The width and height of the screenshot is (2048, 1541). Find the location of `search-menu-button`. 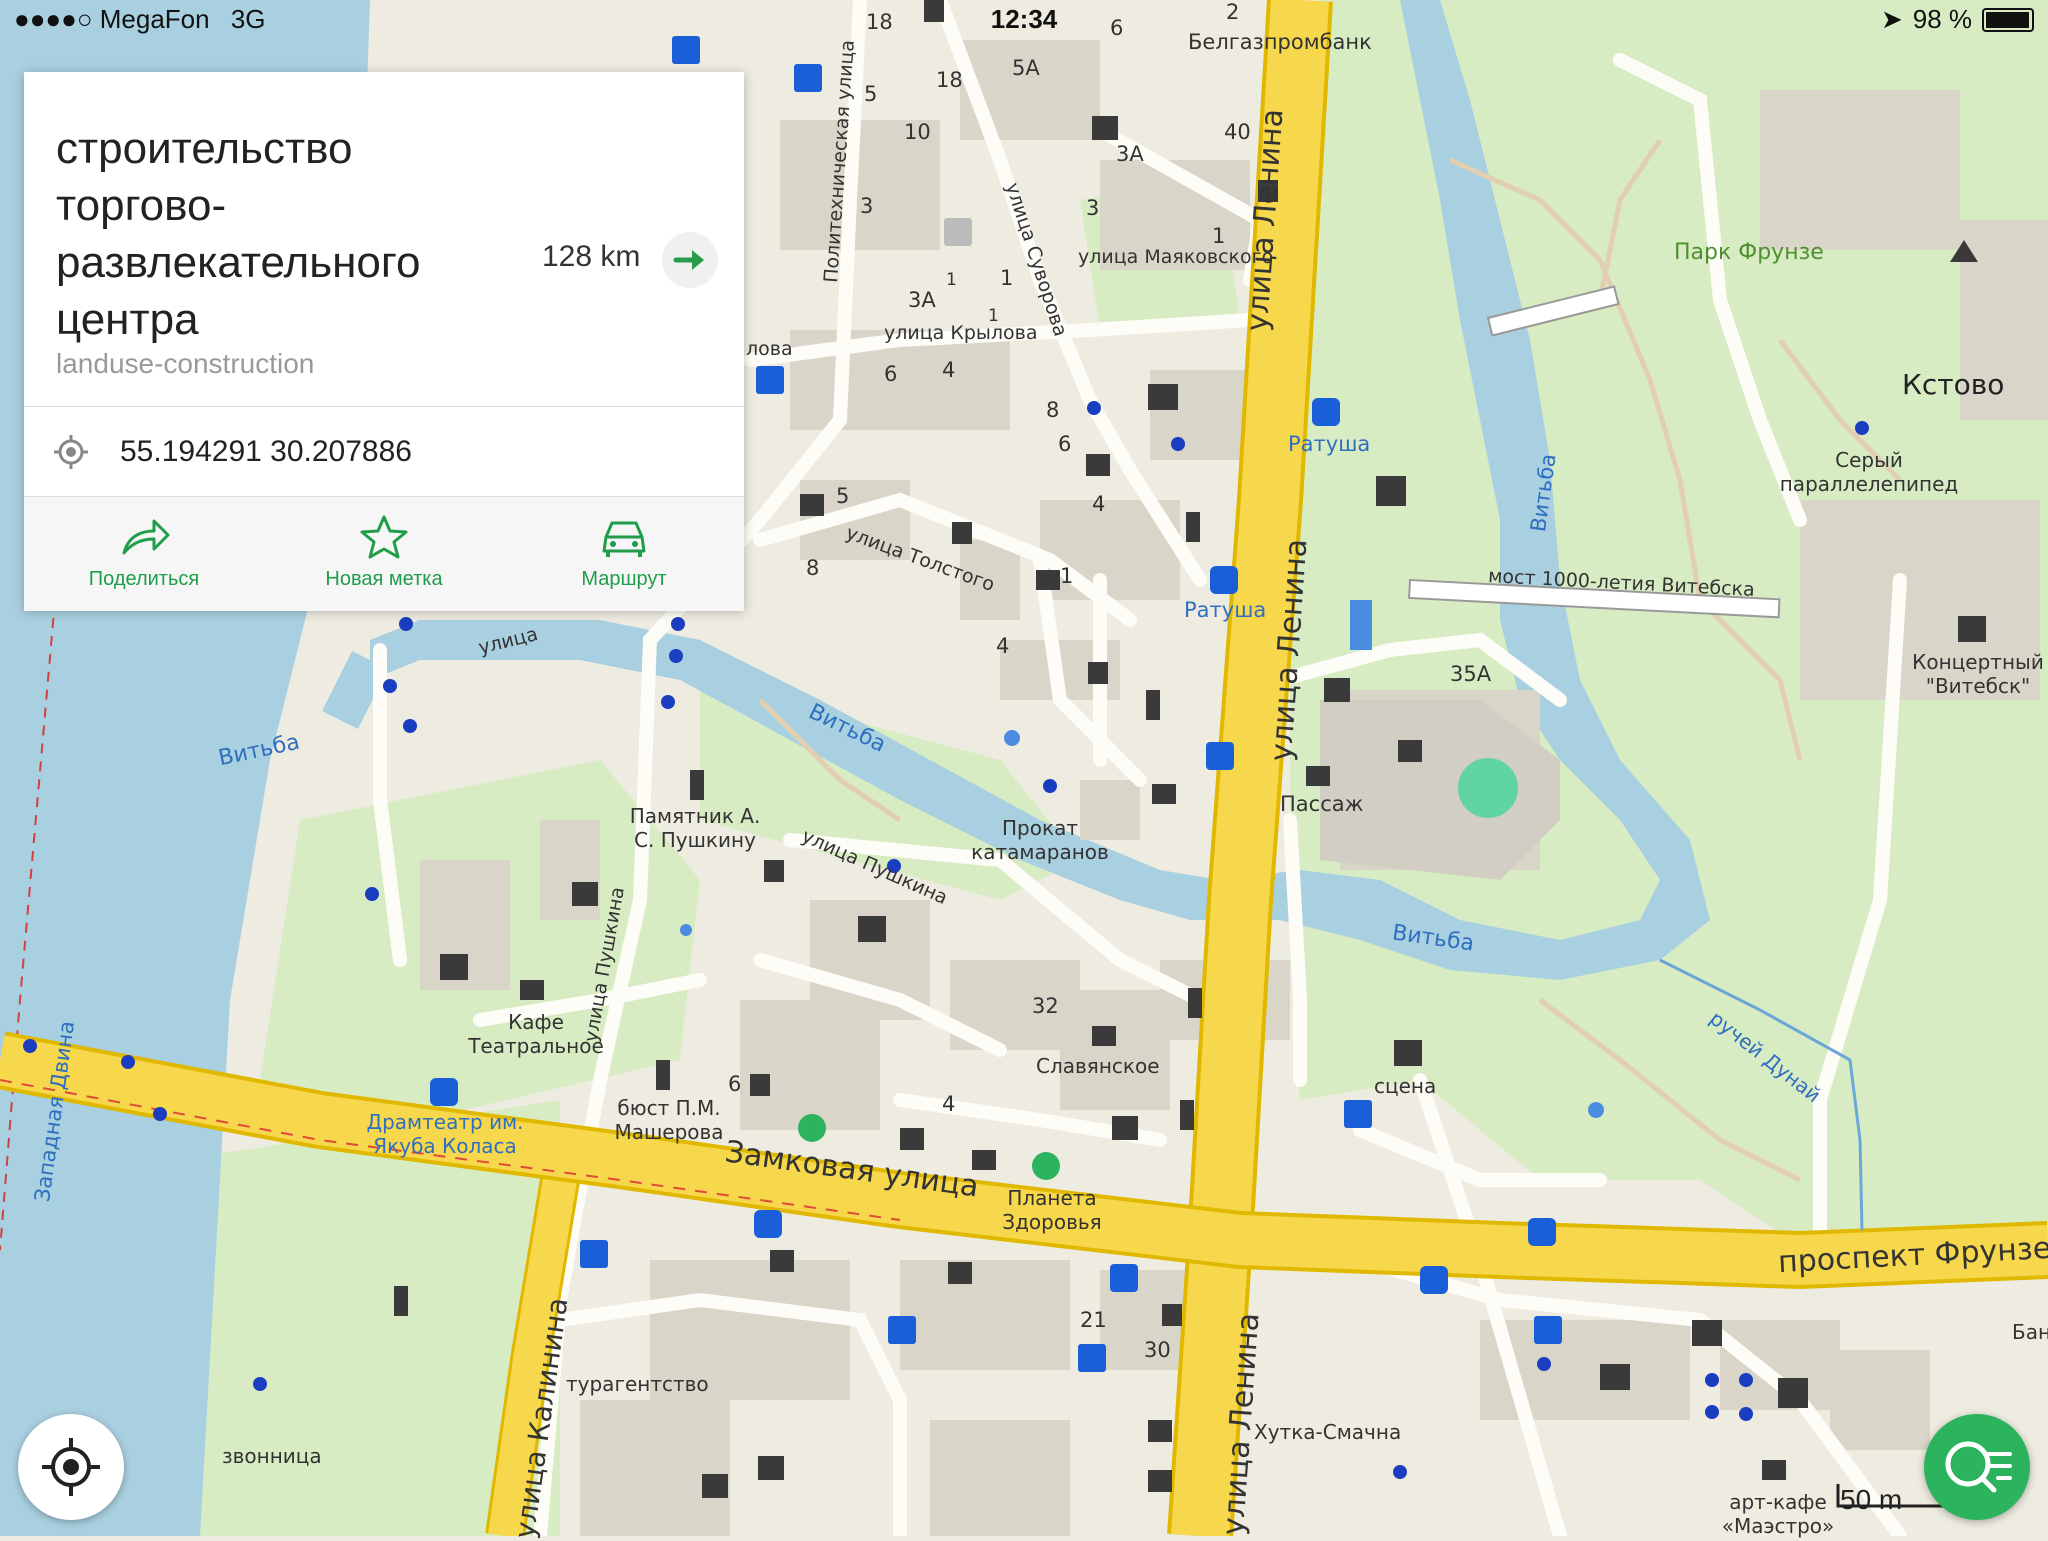

search-menu-button is located at coordinates (1977, 1467).